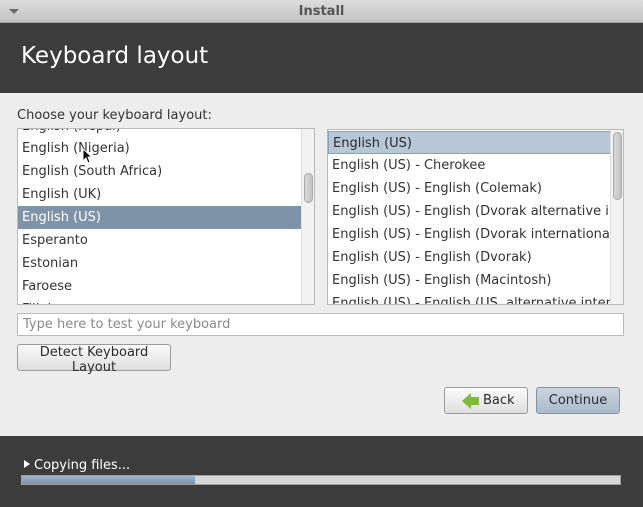  I want to click on title-bar: Install, so click(321, 11).